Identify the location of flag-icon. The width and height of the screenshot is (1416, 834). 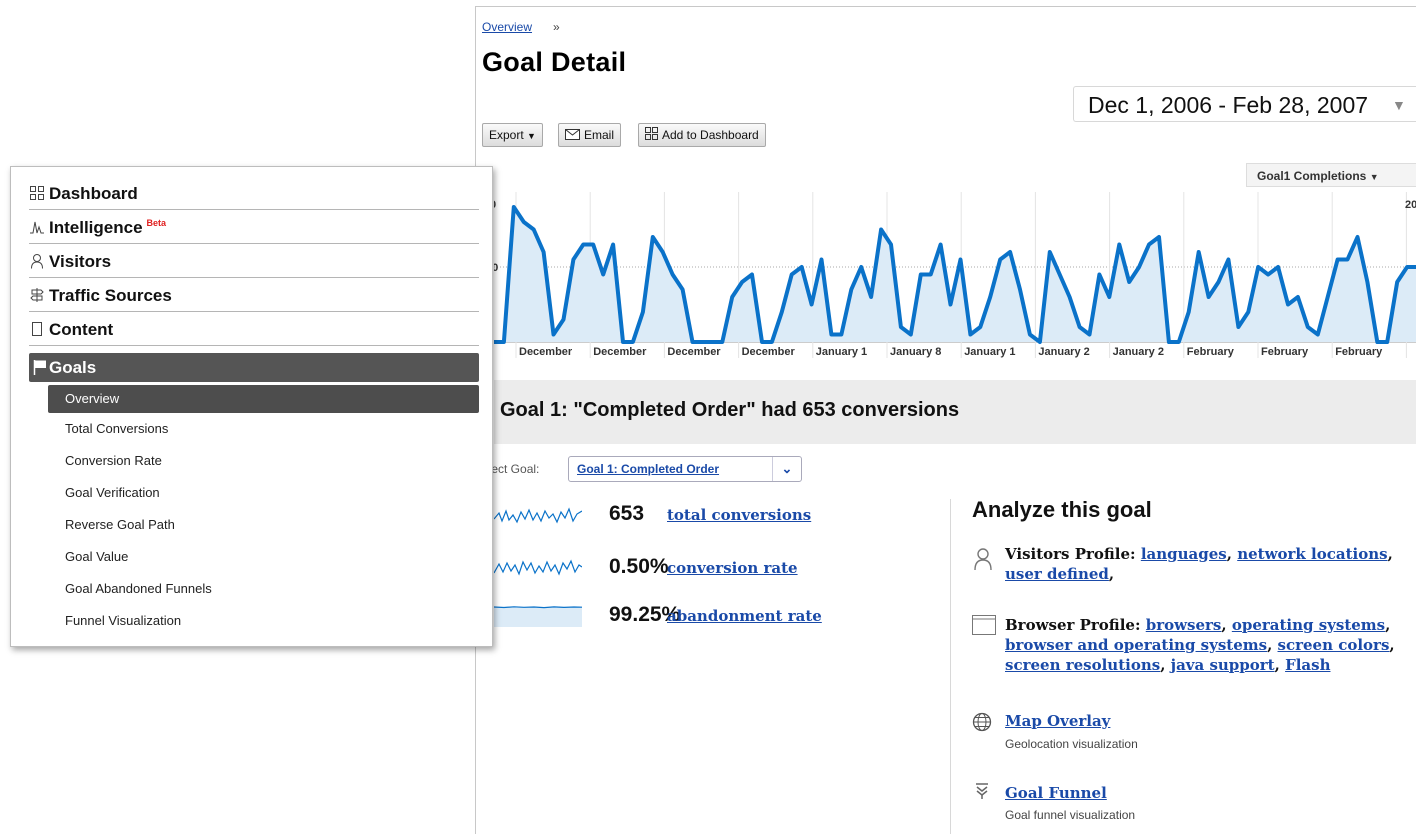
(40, 369).